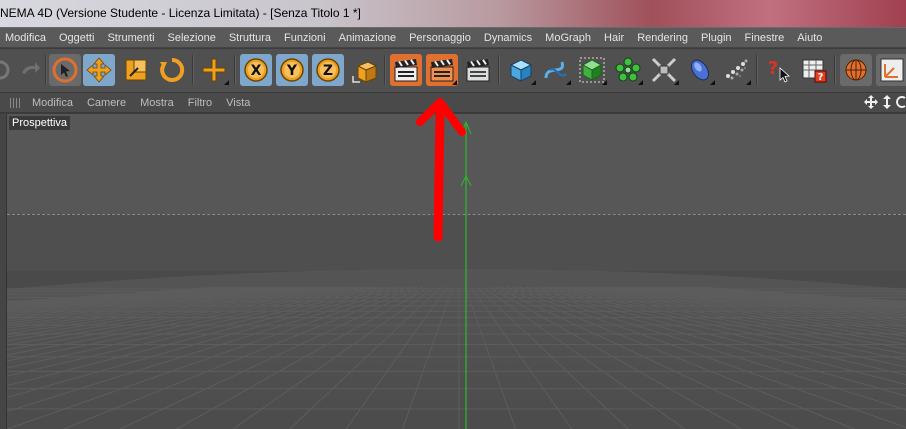  What do you see at coordinates (238, 103) in the screenshot?
I see `viewport-menu-vista: Vista` at bounding box center [238, 103].